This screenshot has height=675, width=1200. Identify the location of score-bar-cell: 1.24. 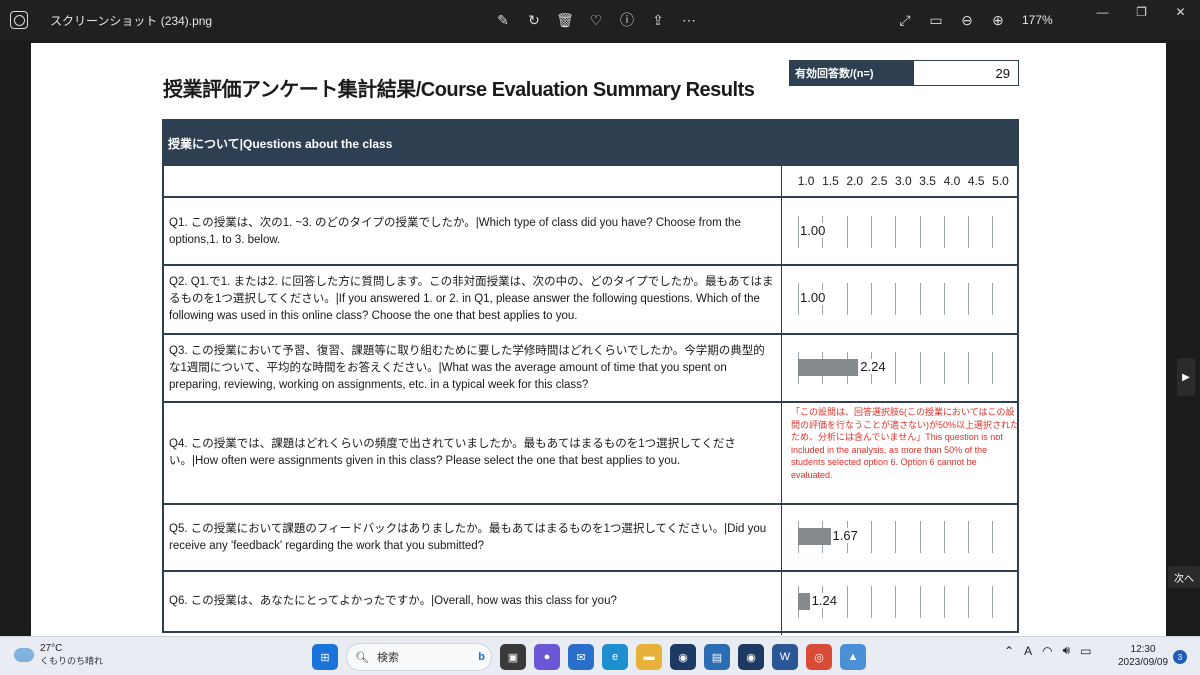
(898, 602).